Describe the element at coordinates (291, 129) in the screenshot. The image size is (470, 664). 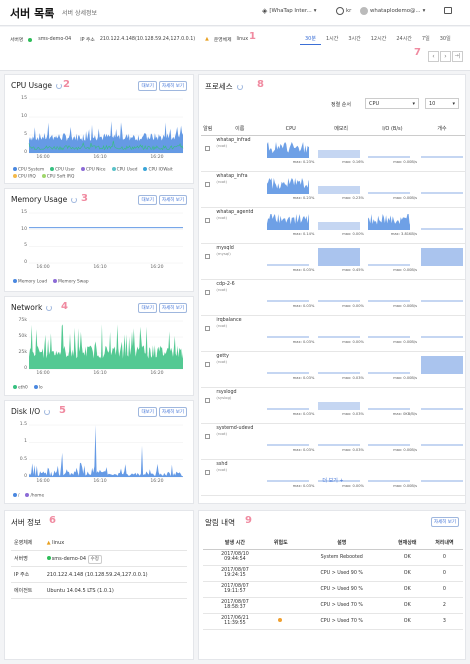
I see `column-header: CPU` at that location.